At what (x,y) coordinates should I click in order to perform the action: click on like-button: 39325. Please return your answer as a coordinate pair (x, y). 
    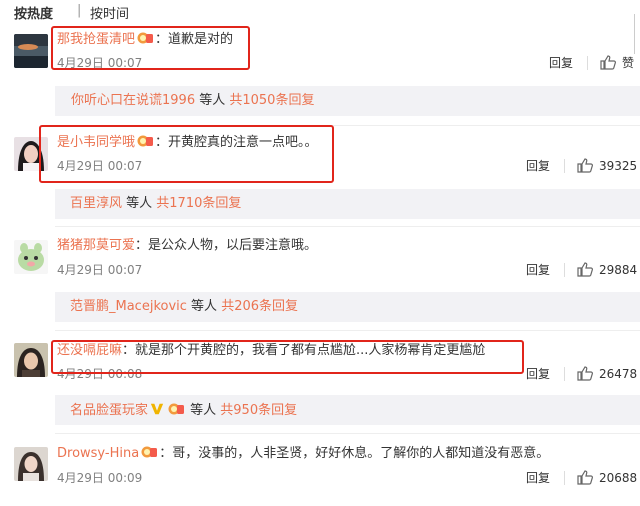
    Looking at the image, I should click on (607, 166).